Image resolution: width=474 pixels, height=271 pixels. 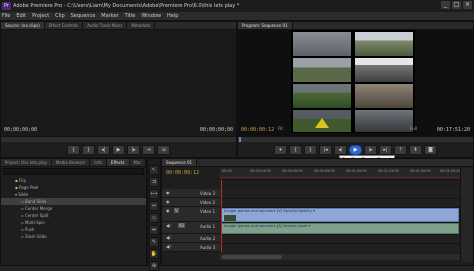 I want to click on track-header-video2: ◉ Video 2, so click(x=191, y=202).